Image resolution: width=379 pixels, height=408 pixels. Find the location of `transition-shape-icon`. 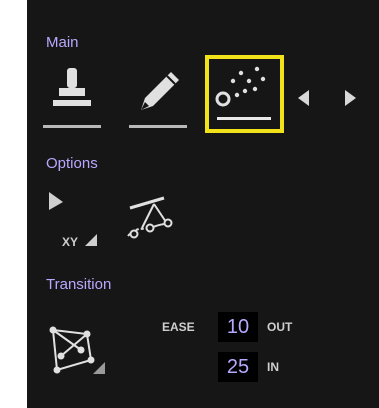

transition-shape-icon is located at coordinates (77, 350).